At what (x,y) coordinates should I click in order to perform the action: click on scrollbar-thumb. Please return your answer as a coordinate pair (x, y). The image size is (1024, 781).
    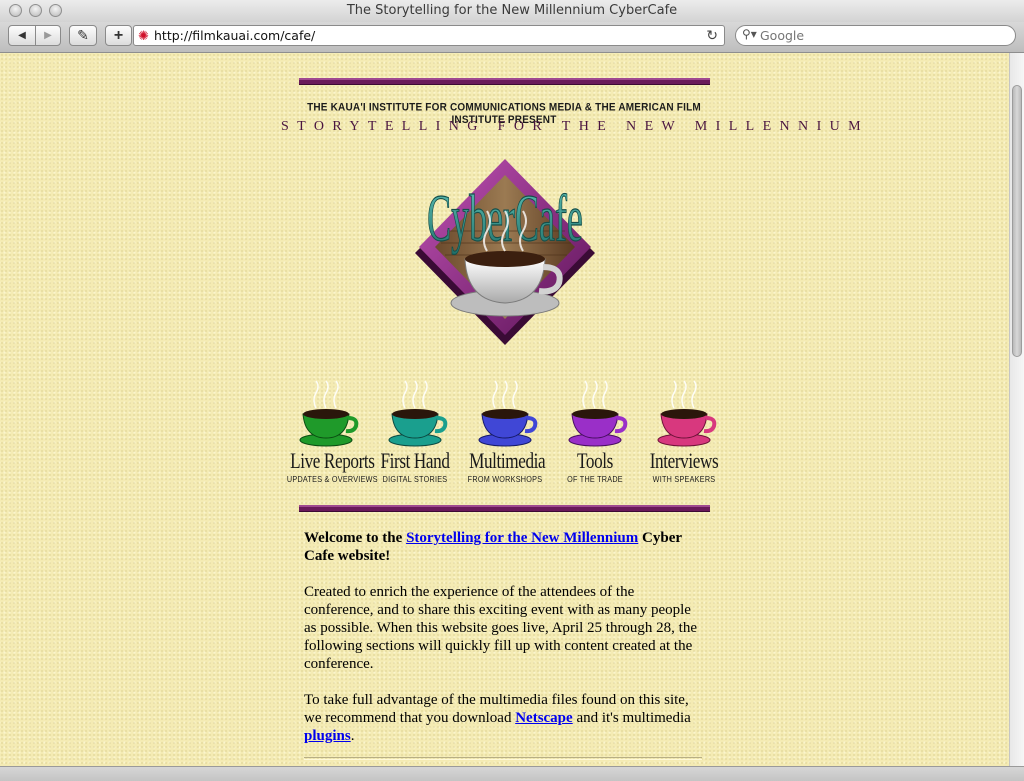
    Looking at the image, I should click on (1017, 221).